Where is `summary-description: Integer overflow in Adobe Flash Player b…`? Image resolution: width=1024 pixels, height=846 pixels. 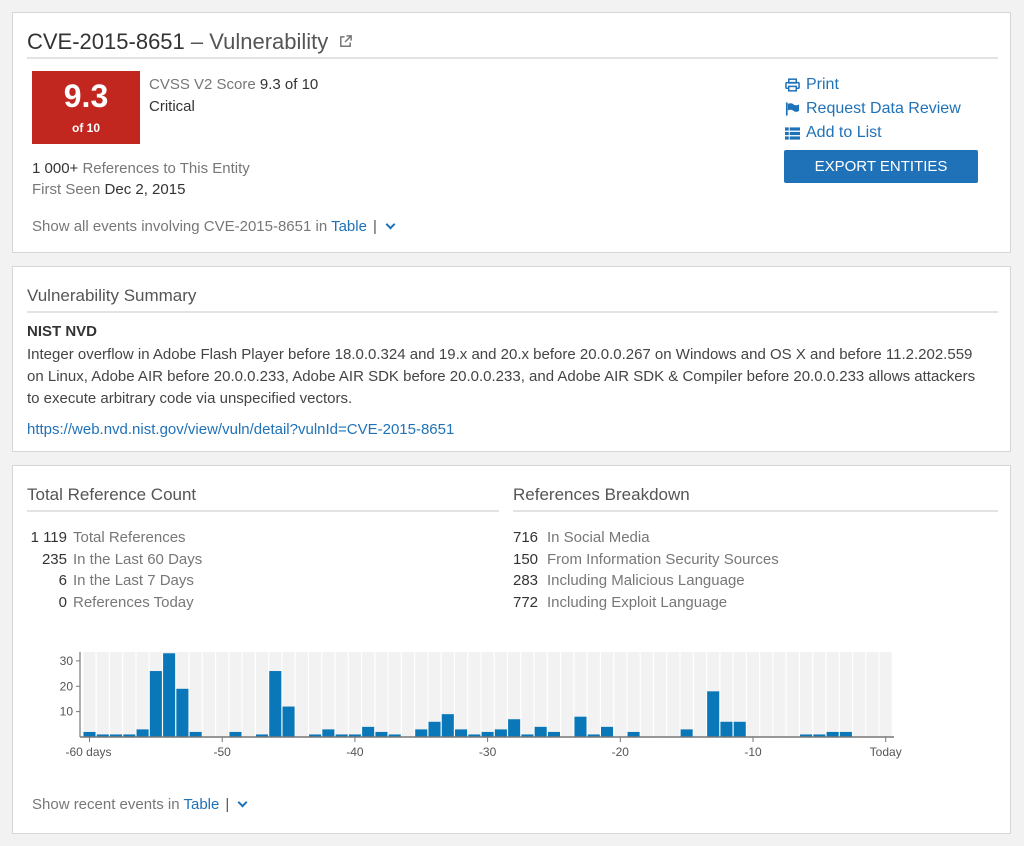 summary-description: Integer overflow in Adobe Flash Player b… is located at coordinates (501, 376).